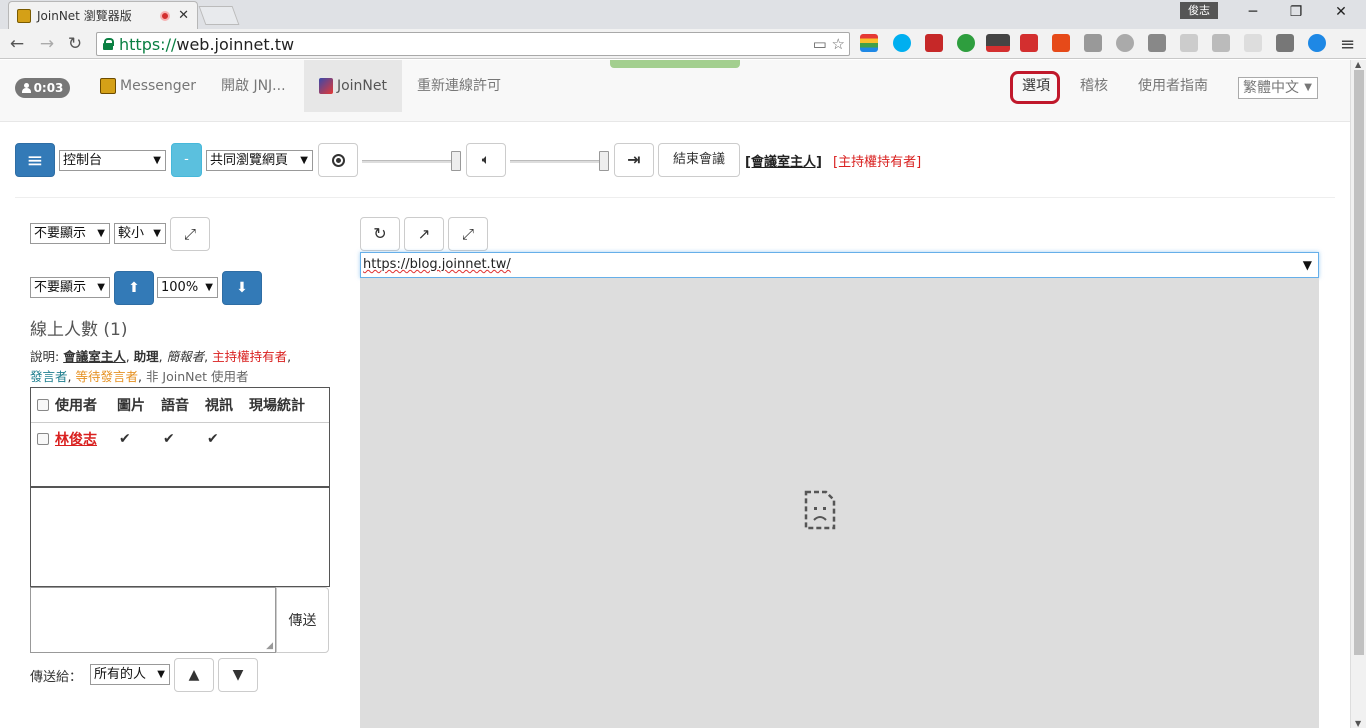 The image size is (1366, 728). Describe the element at coordinates (1271, 88) in the screenshot. I see `language-value: 繁體中文` at that location.